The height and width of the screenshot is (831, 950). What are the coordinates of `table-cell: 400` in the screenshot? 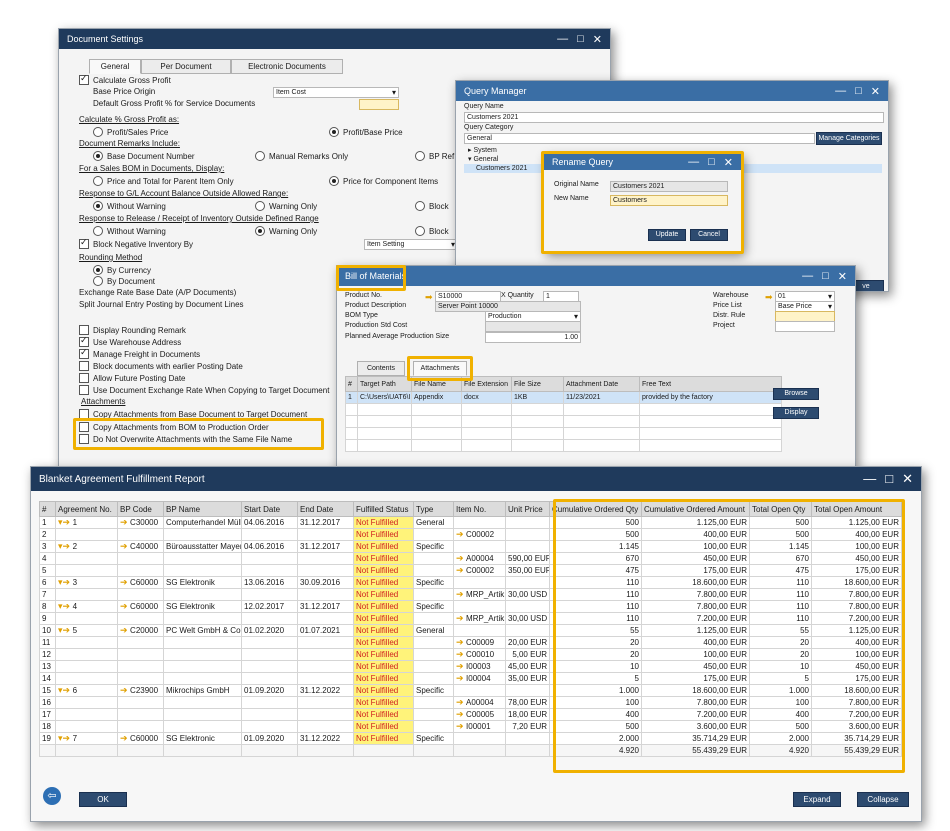 It's located at (595, 714).